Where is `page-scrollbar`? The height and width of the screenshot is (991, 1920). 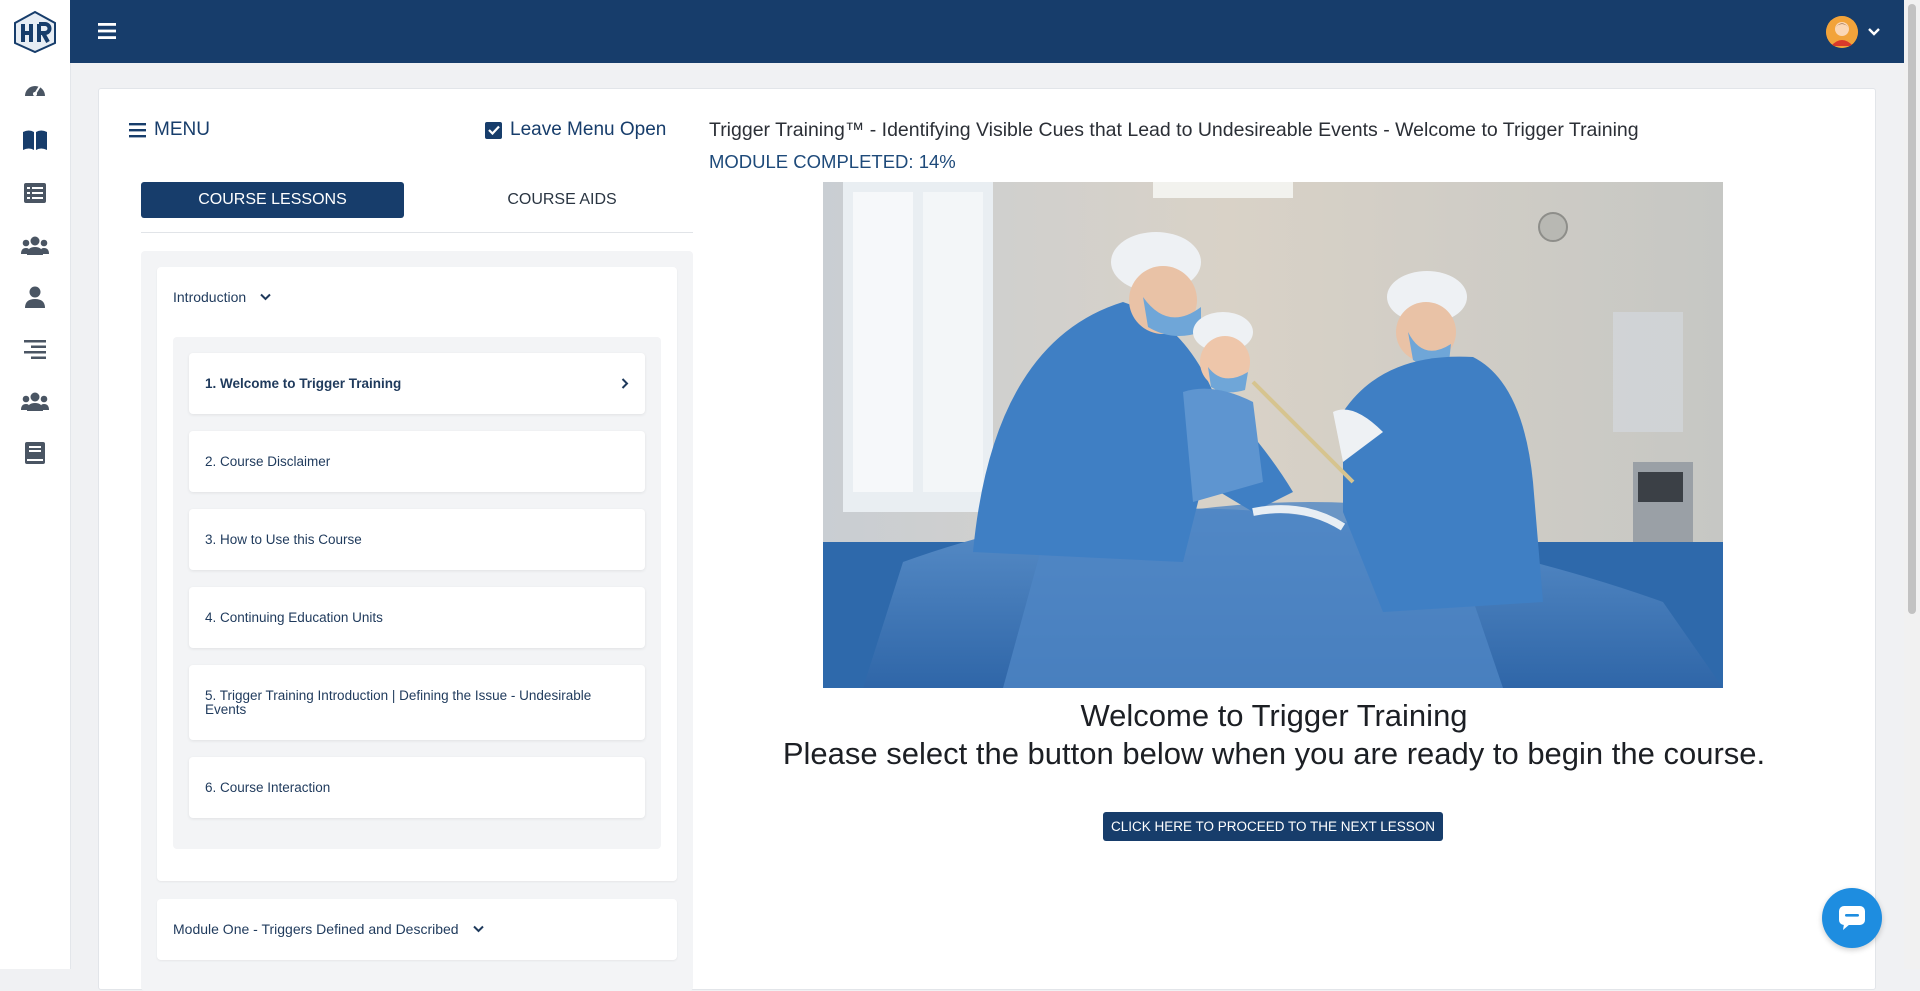
page-scrollbar is located at coordinates (1912, 484).